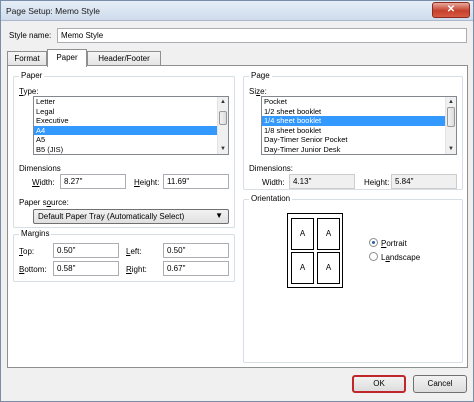 The width and height of the screenshot is (474, 402). What do you see at coordinates (196, 181) in the screenshot?
I see `paper-height-field: 11.69"` at bounding box center [196, 181].